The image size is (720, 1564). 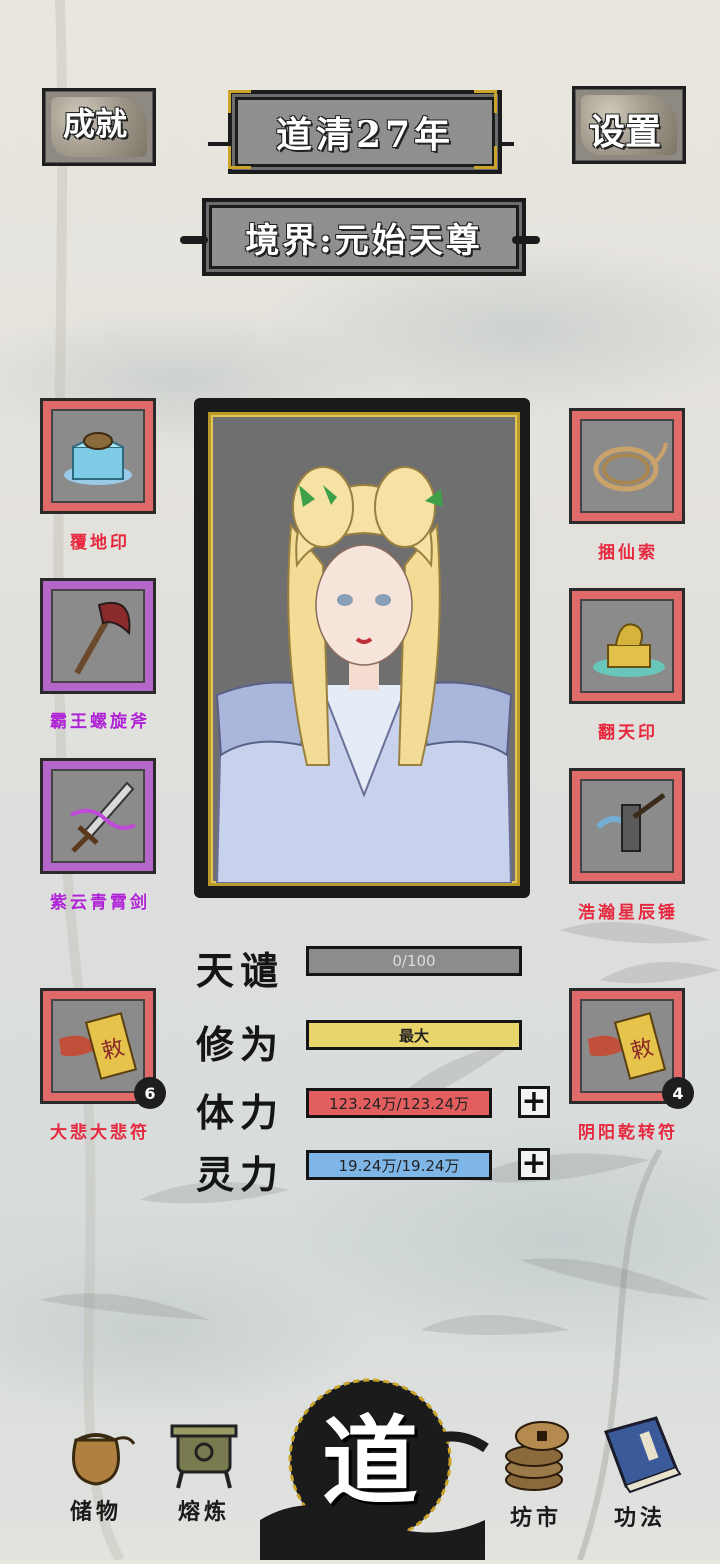 What do you see at coordinates (628, 733) in the screenshot?
I see `slot-label: 翻天印` at bounding box center [628, 733].